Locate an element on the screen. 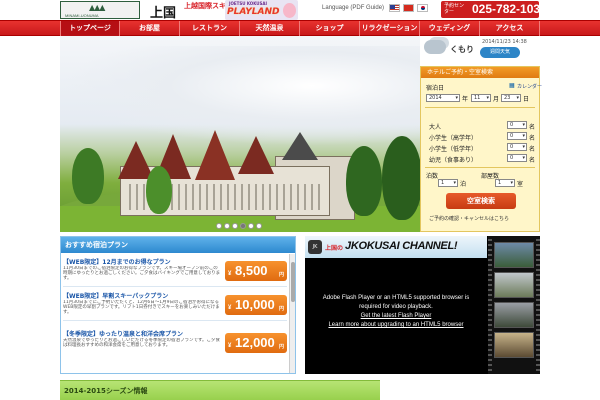  child-upper-select: 0 is located at coordinates (517, 136).